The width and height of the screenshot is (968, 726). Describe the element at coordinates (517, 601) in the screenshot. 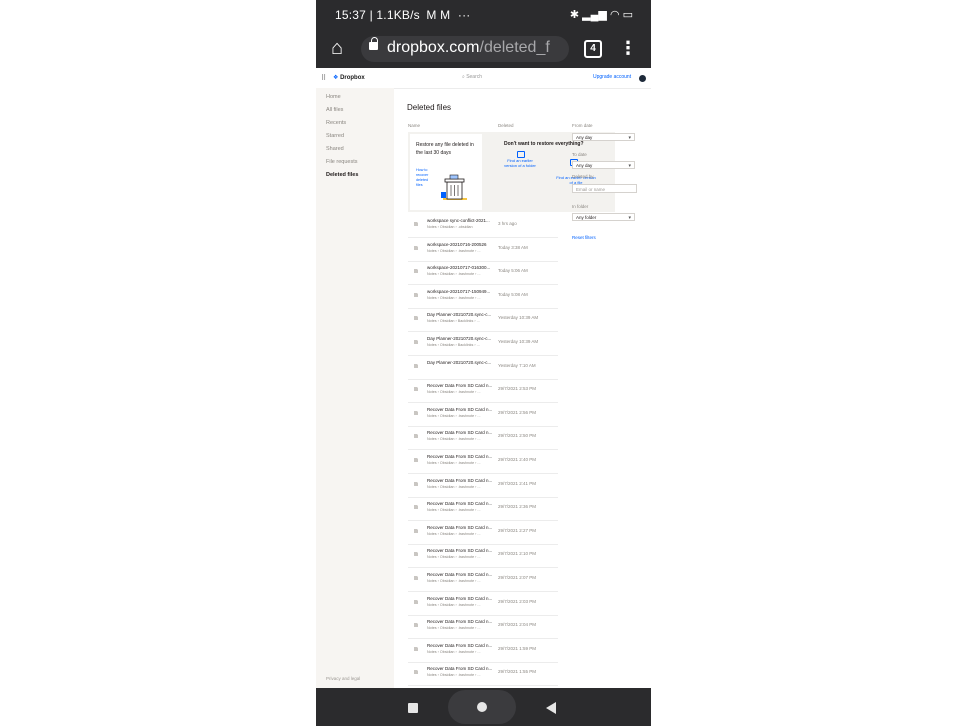

I see `deleted-date: 29/7/2021 2:03 PM` at that location.